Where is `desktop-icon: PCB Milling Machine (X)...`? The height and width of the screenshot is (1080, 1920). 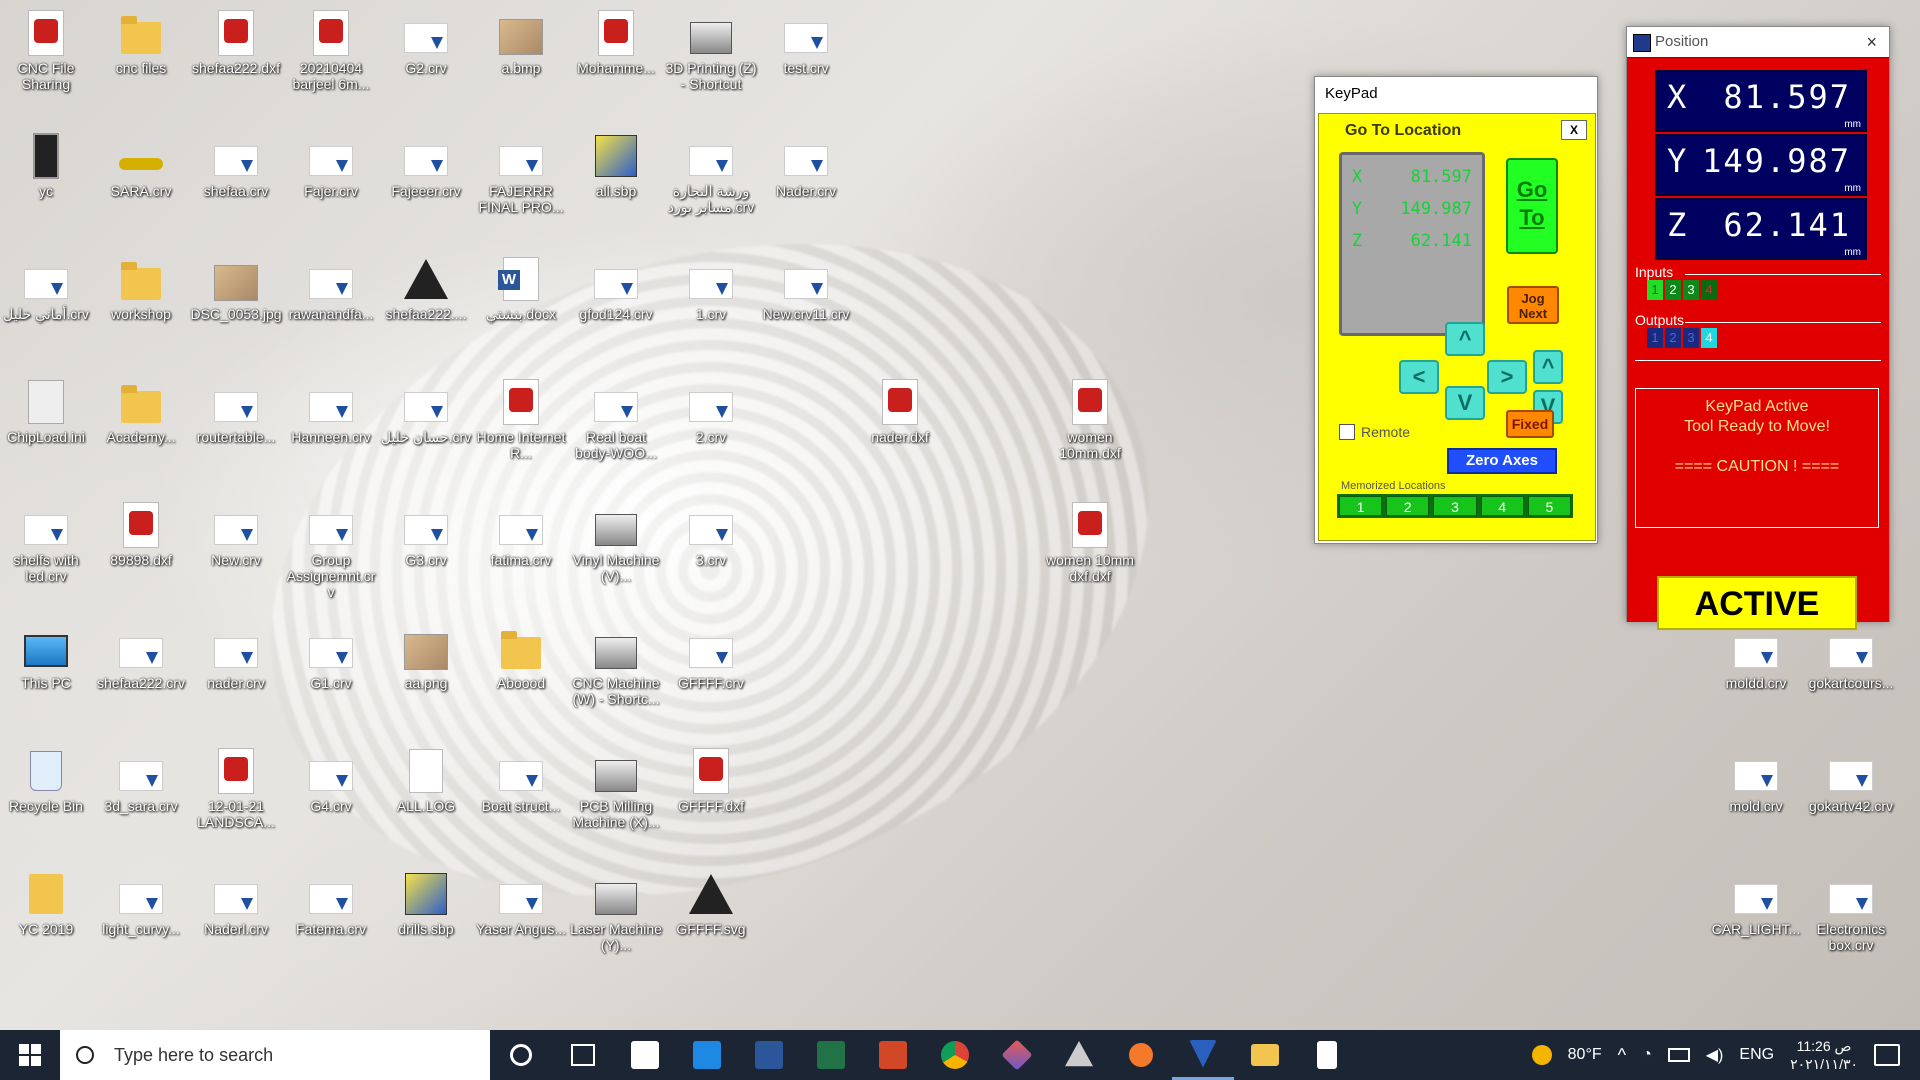
desktop-icon: PCB Milling Machine (X)... is located at coordinates (616, 798).